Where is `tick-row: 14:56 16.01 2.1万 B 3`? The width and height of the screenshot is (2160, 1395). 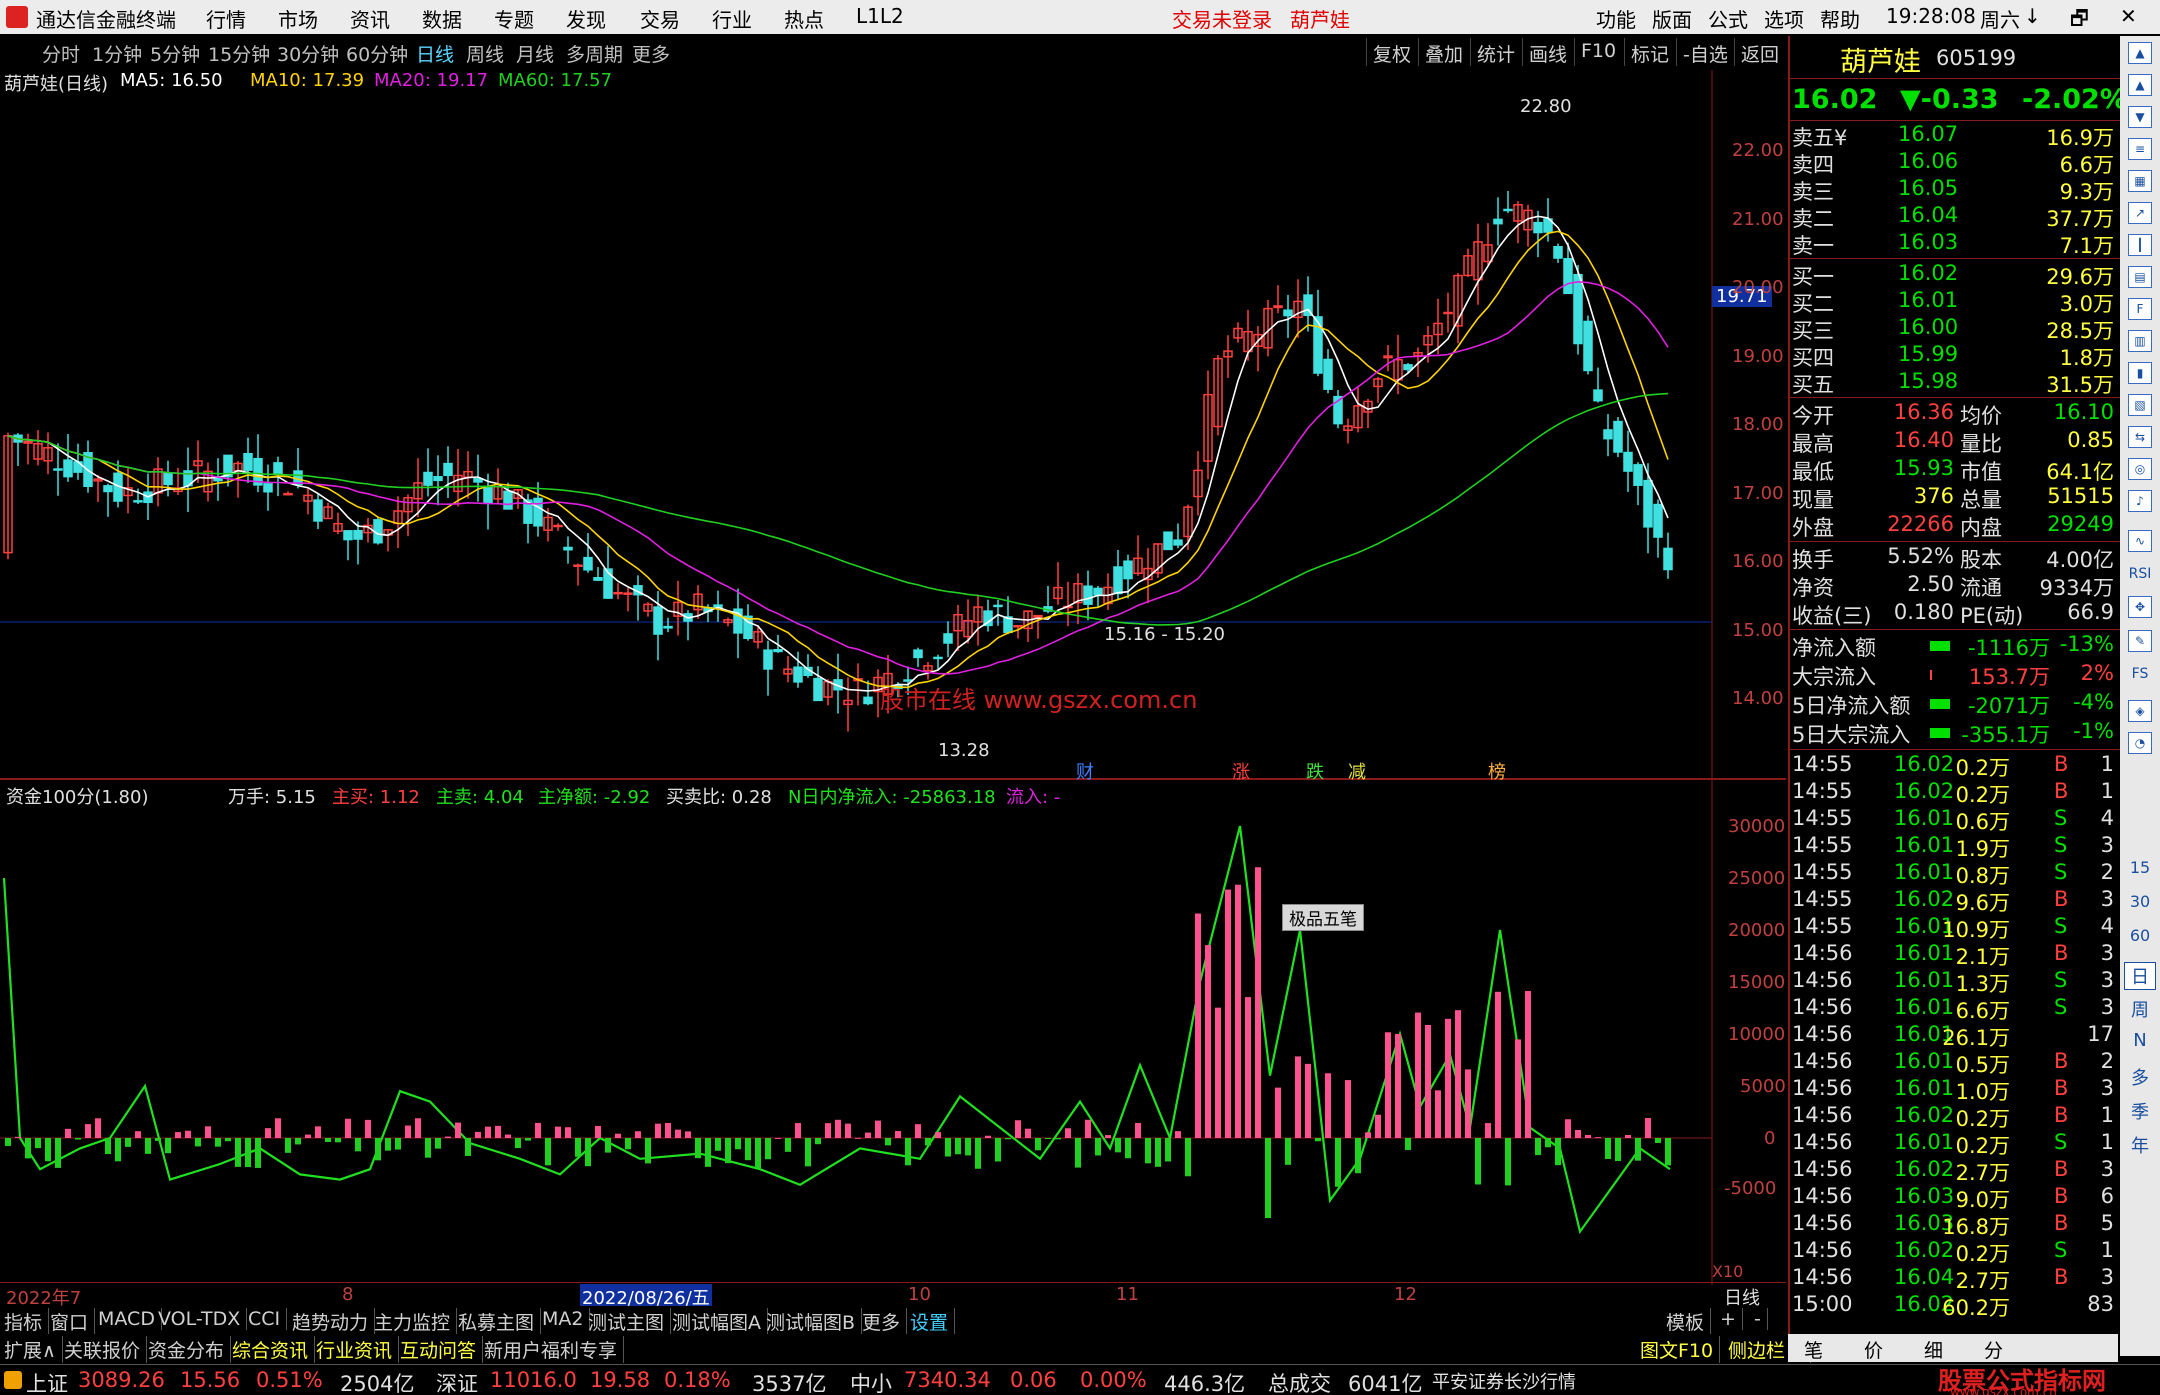
tick-row: 14:56 16.01 2.1万 B 3 is located at coordinates (1955, 955).